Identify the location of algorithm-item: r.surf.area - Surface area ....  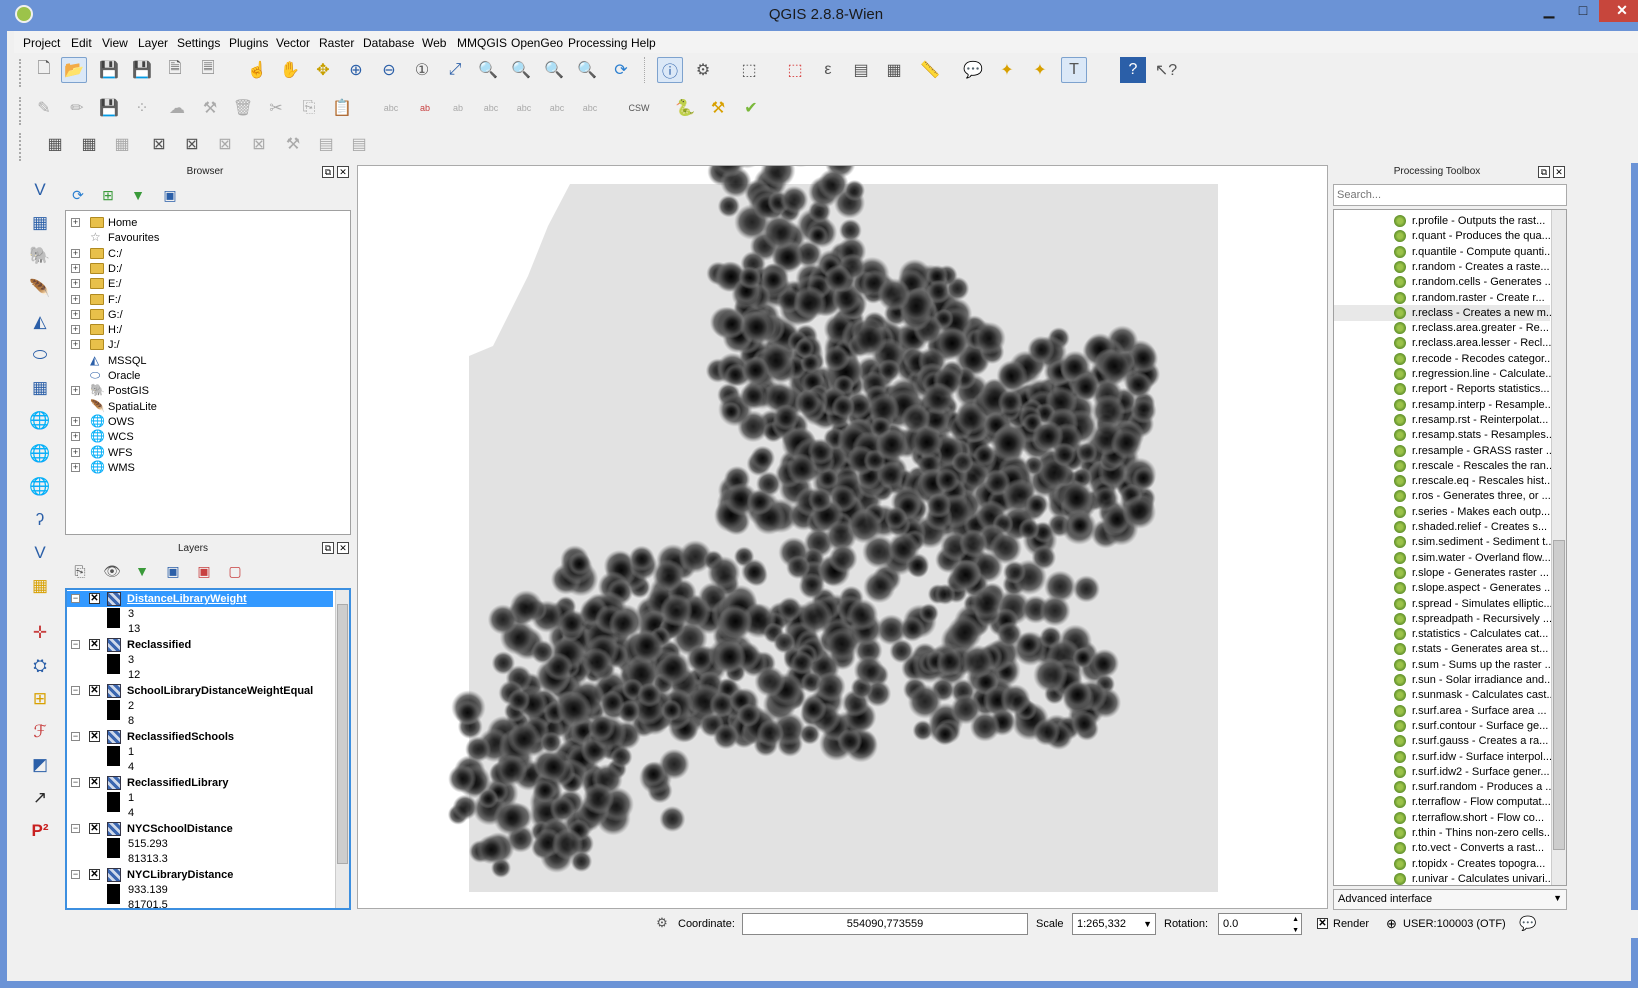
(1442, 711).